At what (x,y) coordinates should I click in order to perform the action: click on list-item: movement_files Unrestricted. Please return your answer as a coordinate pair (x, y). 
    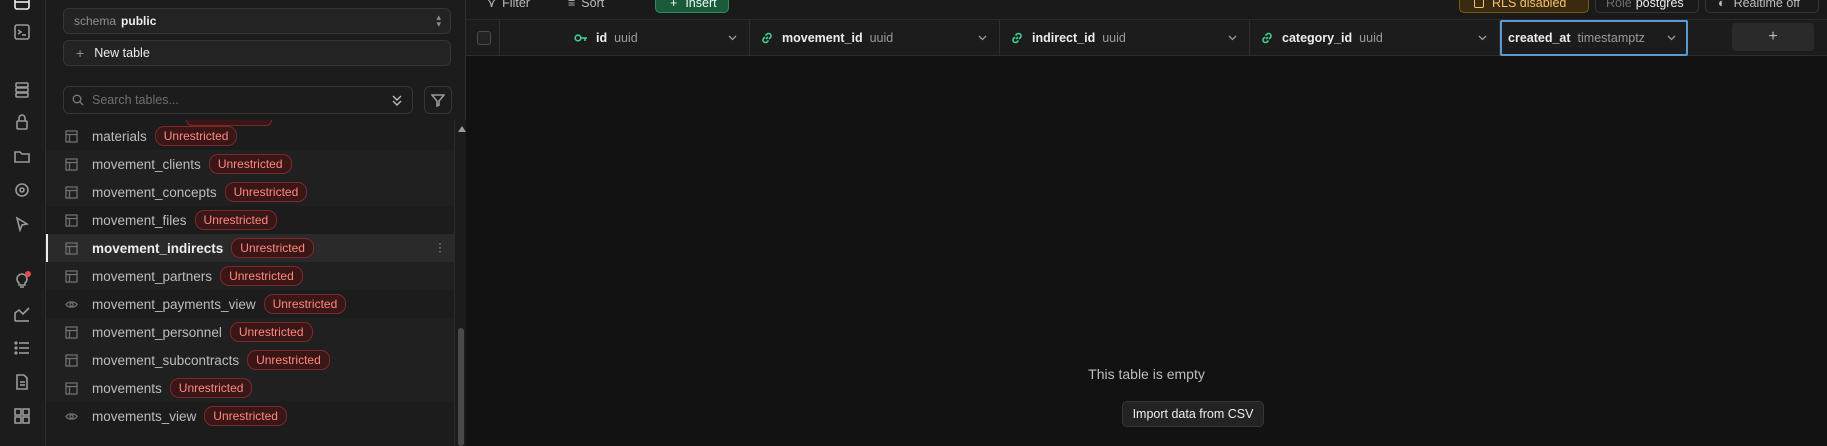
    Looking at the image, I should click on (250, 220).